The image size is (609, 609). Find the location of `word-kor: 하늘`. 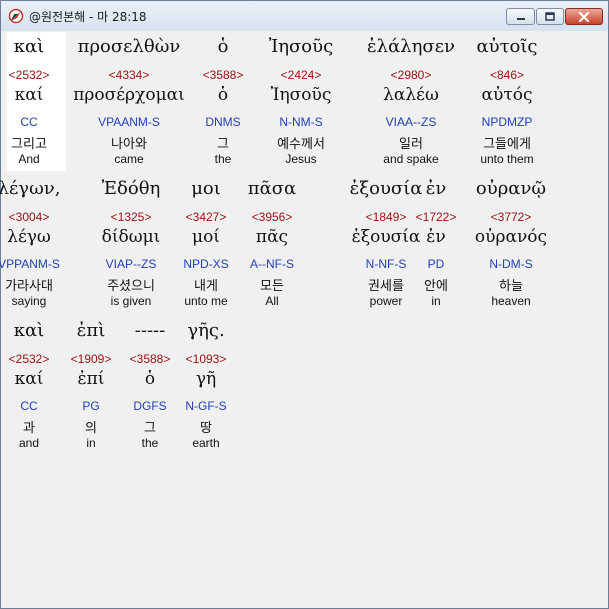

word-kor: 하늘 is located at coordinates (511, 286).